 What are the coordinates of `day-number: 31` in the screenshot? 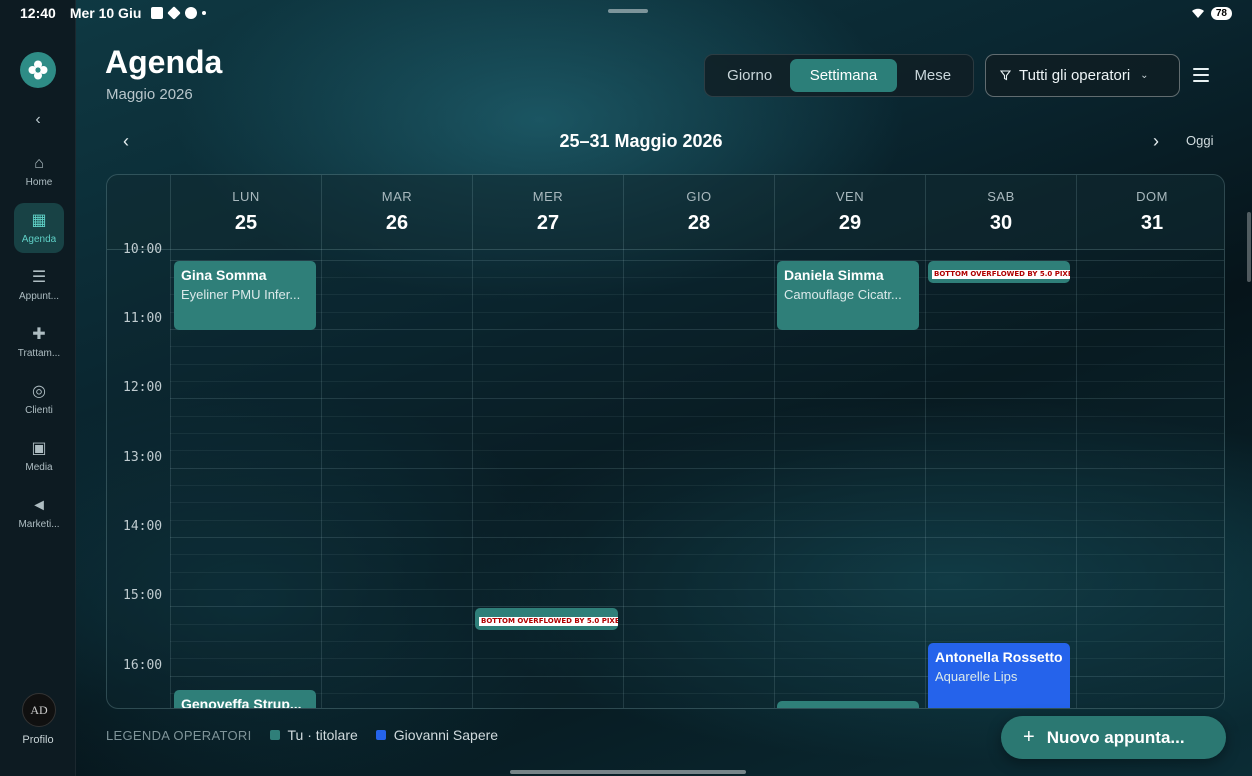 It's located at (1152, 223).